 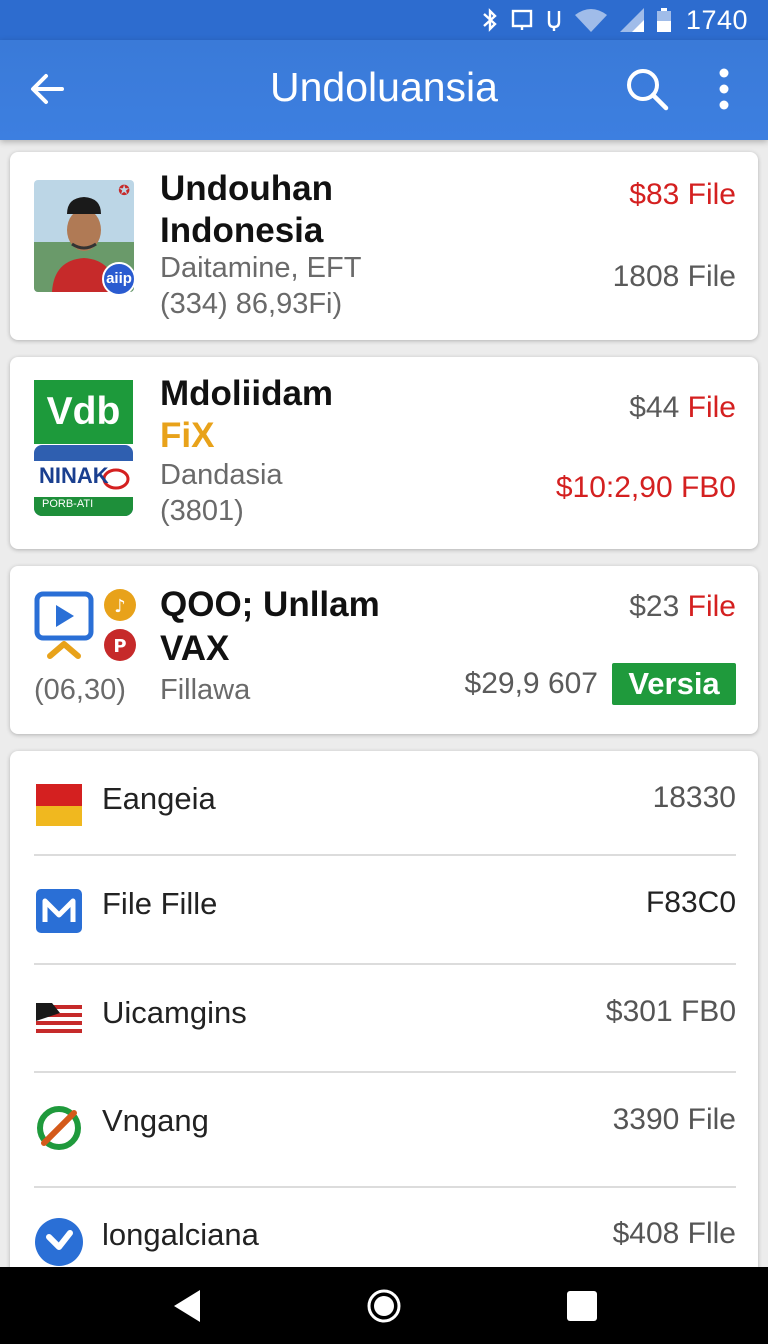 I want to click on nav-home-icon, so click(x=384, y=1306).